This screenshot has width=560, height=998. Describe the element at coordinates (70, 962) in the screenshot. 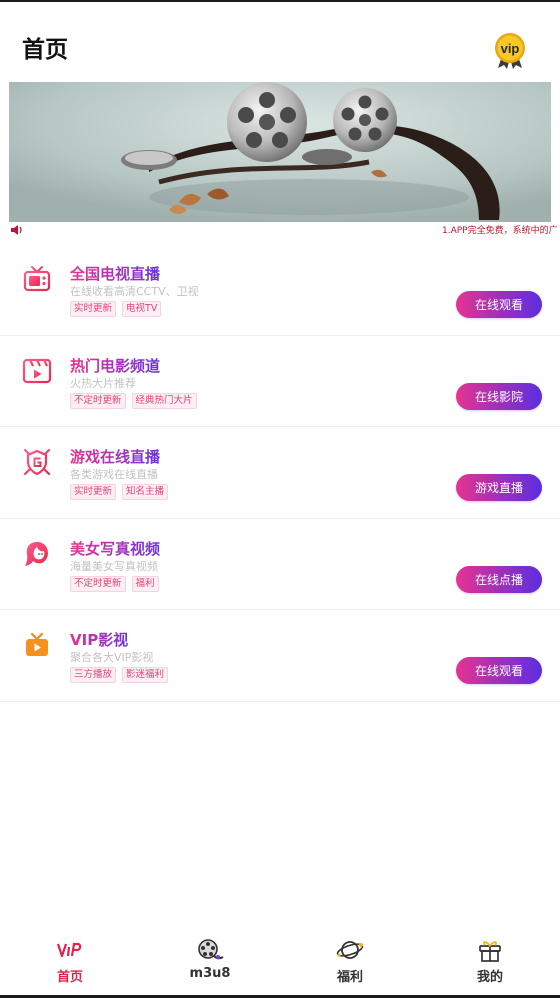

I see `tab-home: 首页` at that location.